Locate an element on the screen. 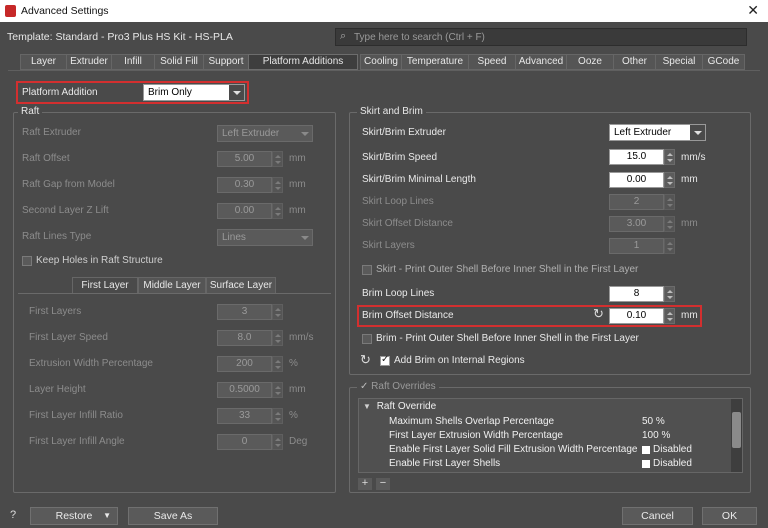 Image resolution: width=768 pixels, height=528 pixels. subtab-surface-layer: Surface Layer is located at coordinates (241, 285).